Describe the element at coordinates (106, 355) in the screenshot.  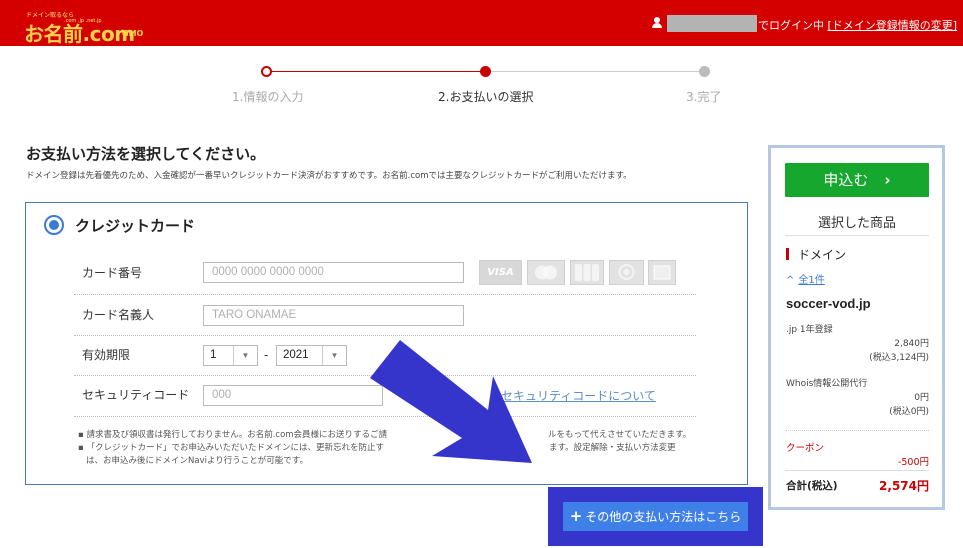
I see `expiry-label: 有効期限` at that location.